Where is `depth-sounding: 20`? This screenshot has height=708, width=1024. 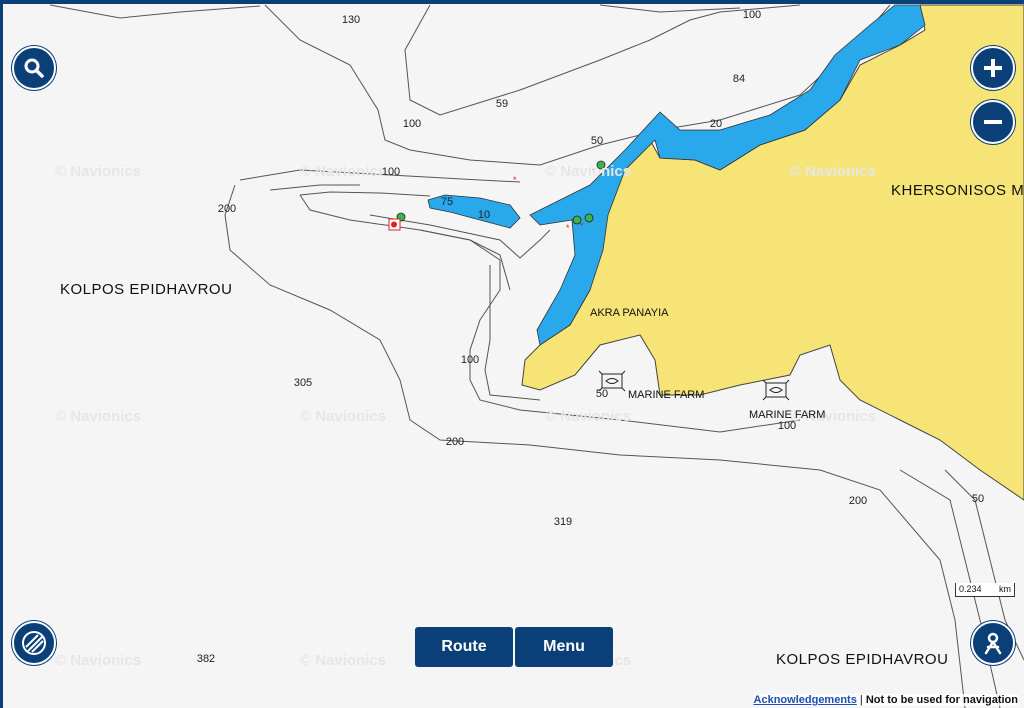
depth-sounding: 20 is located at coordinates (716, 124).